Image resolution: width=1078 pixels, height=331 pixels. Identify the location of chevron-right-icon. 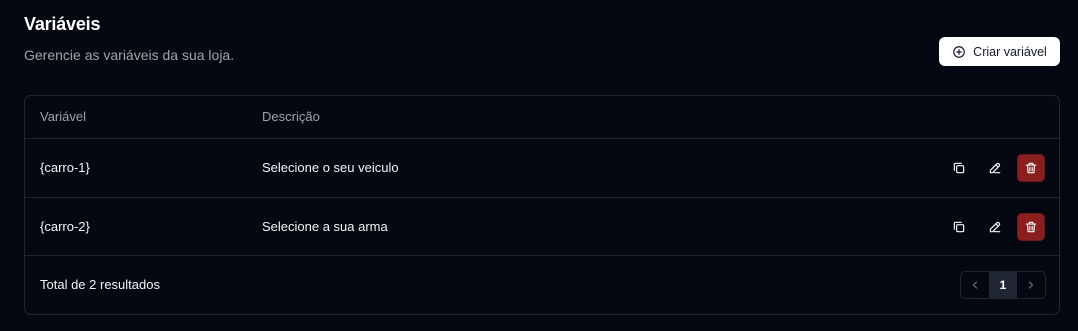
(1031, 285).